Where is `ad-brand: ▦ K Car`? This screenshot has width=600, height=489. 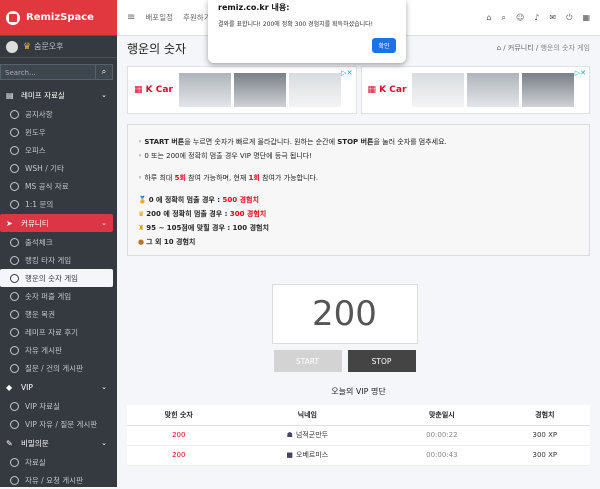
ad-brand: ▦ K Car is located at coordinates (153, 90).